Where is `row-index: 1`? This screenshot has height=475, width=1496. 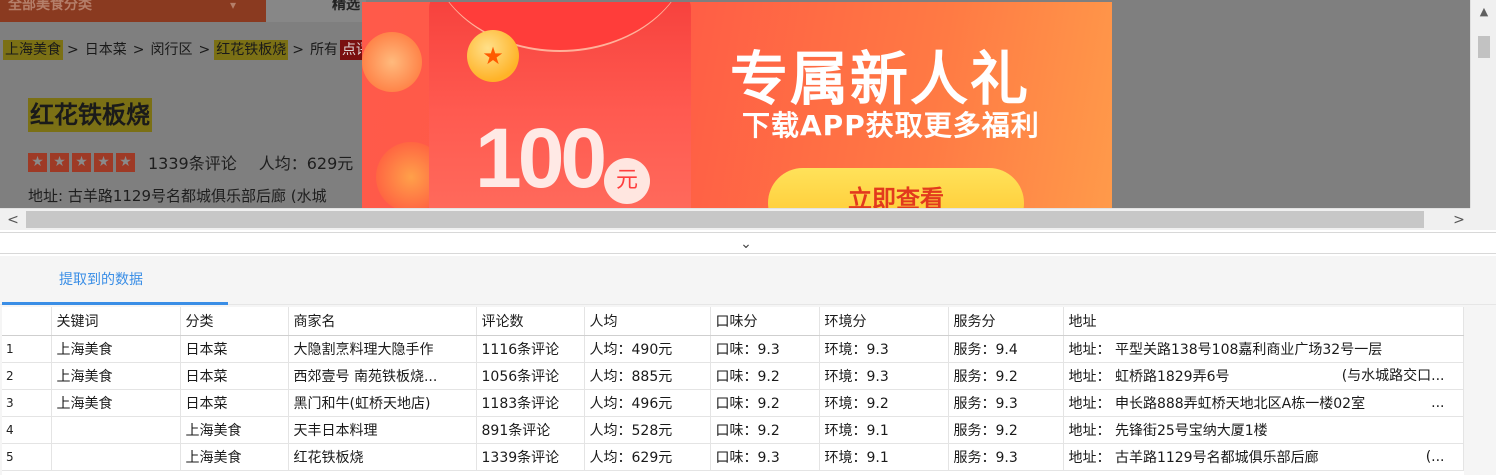 row-index: 1 is located at coordinates (27, 349).